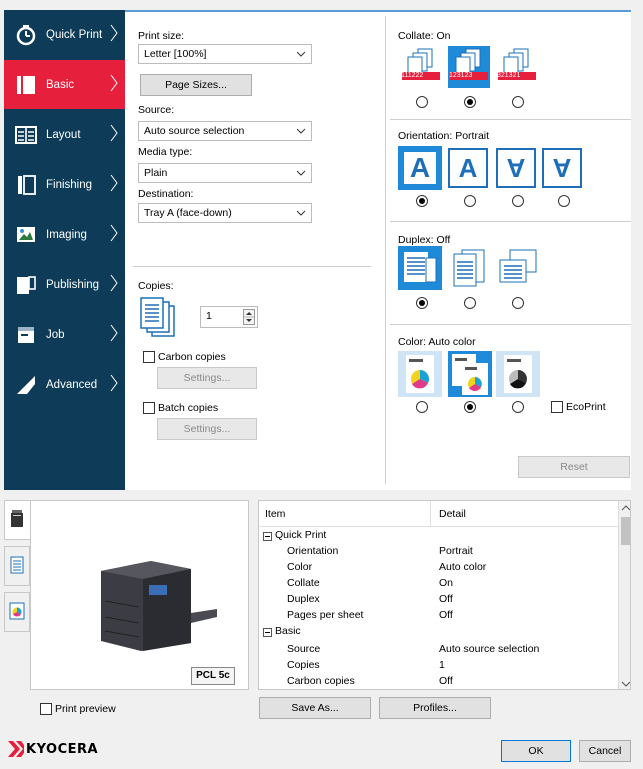 Image resolution: width=643 pixels, height=769 pixels. I want to click on copies-label: Copies:, so click(156, 286).